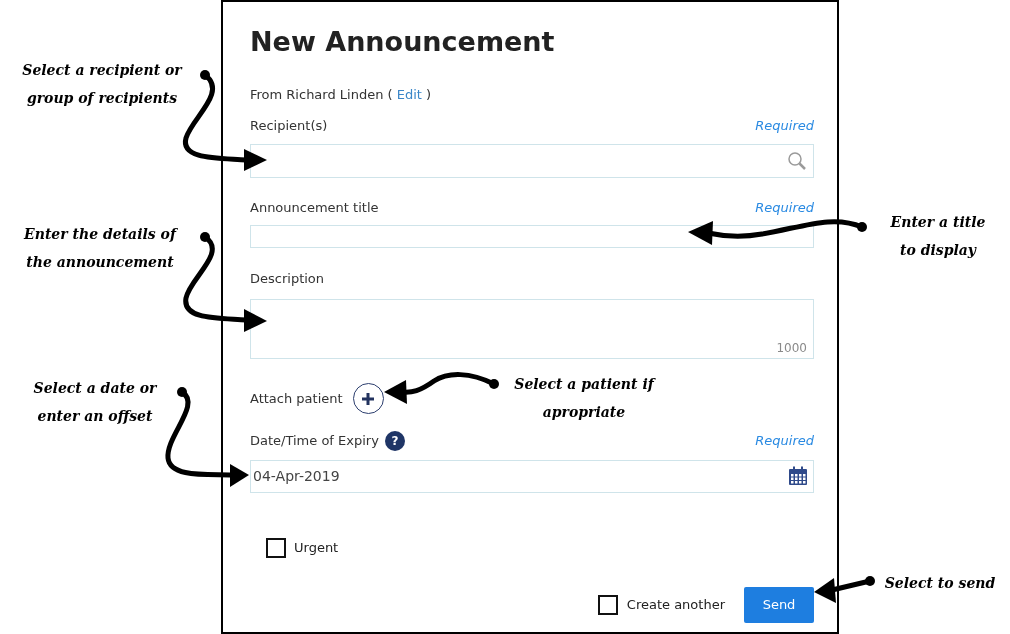 The image size is (1010, 634). Describe the element at coordinates (585, 398) in the screenshot. I see `callout-text: Select a patient if apropriate` at that location.